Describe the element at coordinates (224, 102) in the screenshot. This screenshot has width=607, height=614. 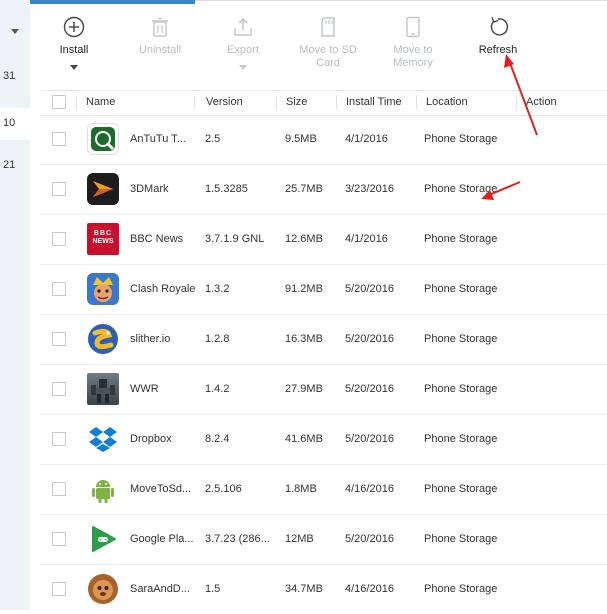
I see `column-version: Version` at that location.